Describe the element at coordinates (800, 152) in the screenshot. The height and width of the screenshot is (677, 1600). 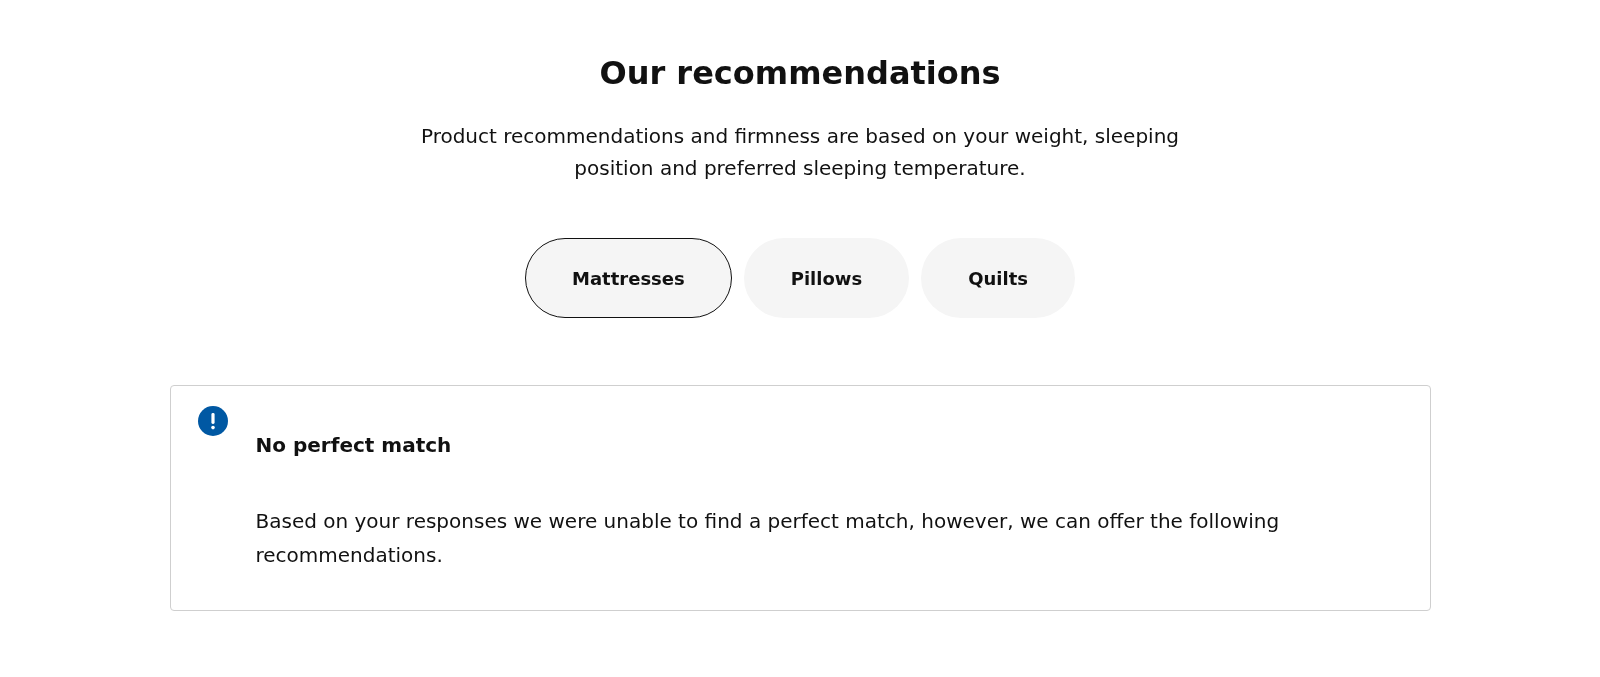
I see `intro-text: Product recommendations and firmness are based on your weight, sleeping position and preferred sleeping temperature.` at that location.